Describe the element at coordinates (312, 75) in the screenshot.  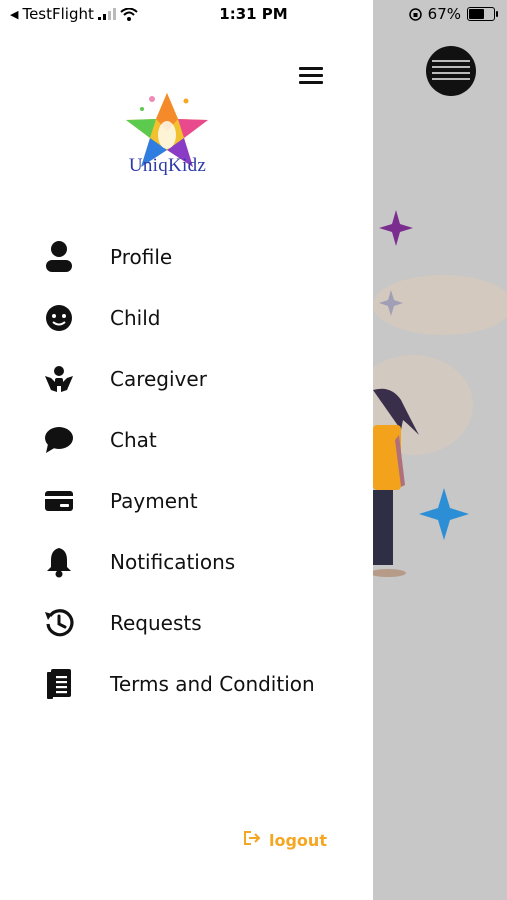
I see `menu-toggle-button` at that location.